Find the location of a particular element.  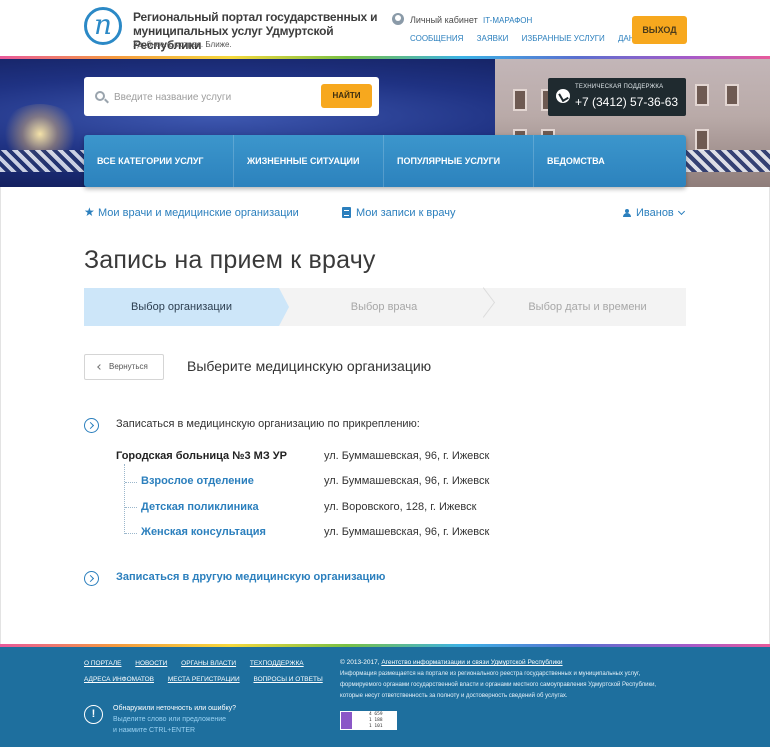

my-appointments-link: Мои записи к врачу is located at coordinates (406, 213).